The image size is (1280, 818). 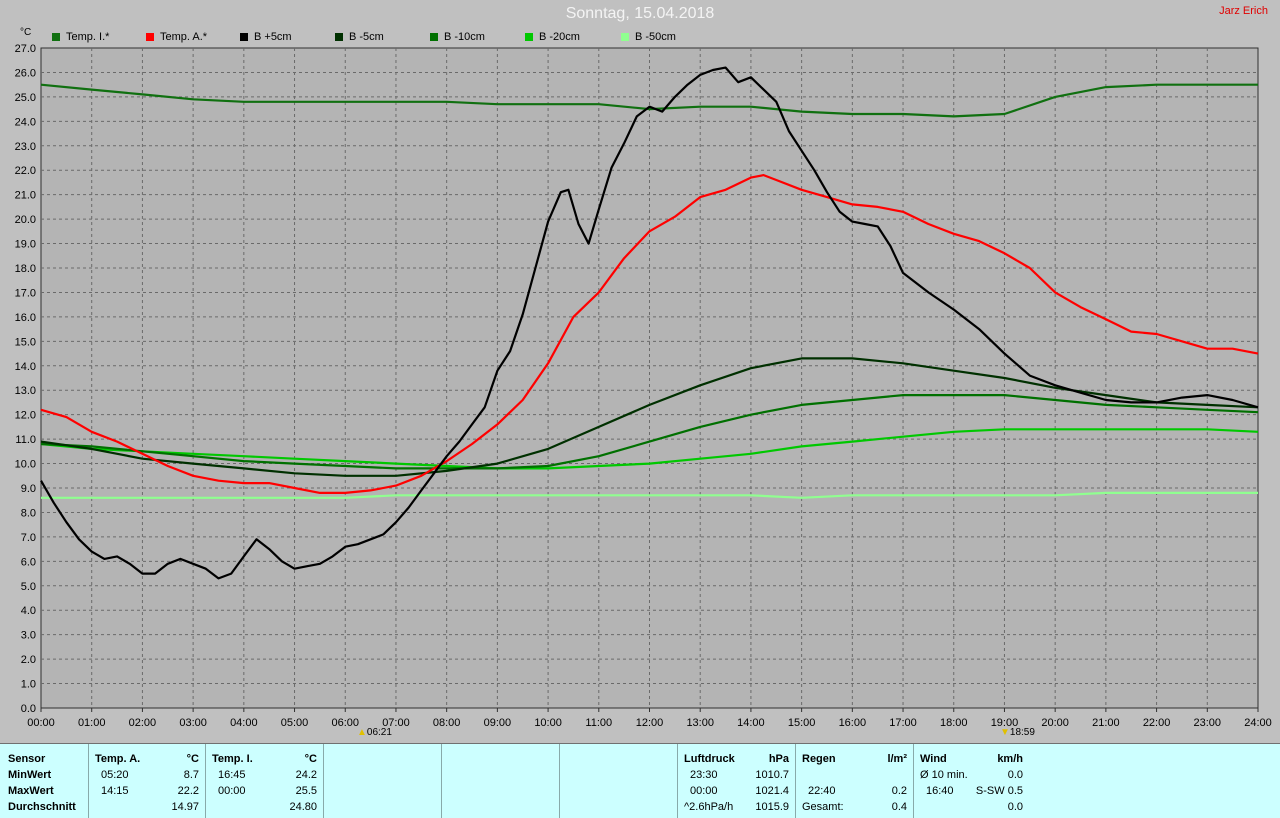 I want to click on y-tick-label: 7.0, so click(x=28, y=538).